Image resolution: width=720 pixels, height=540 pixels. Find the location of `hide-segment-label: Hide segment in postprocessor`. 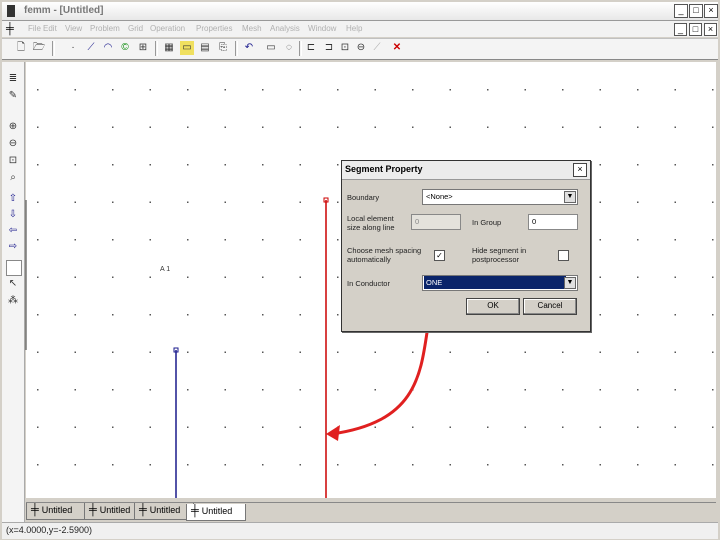

hide-segment-label: Hide segment in postprocessor is located at coordinates (499, 255).